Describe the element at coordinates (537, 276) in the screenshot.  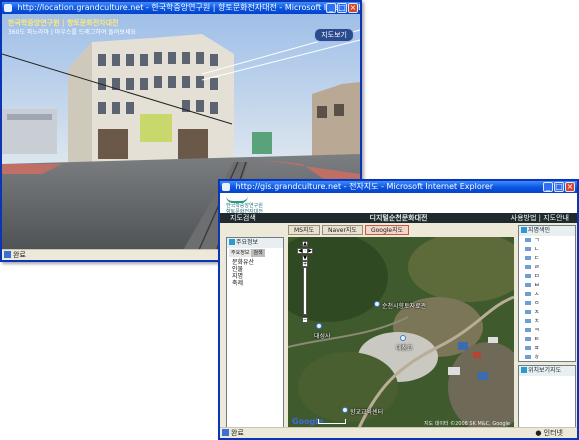
I see `index-row-label: ㅁ` at that location.